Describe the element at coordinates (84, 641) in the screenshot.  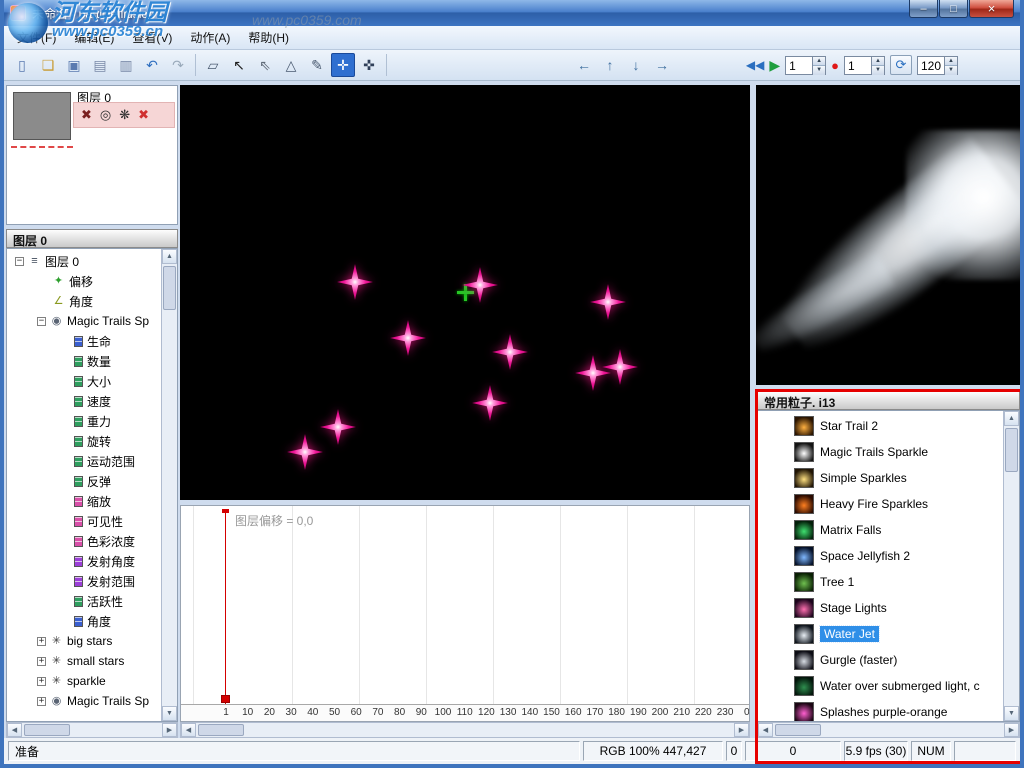
I see `tree-item: + ✳ big stars` at that location.